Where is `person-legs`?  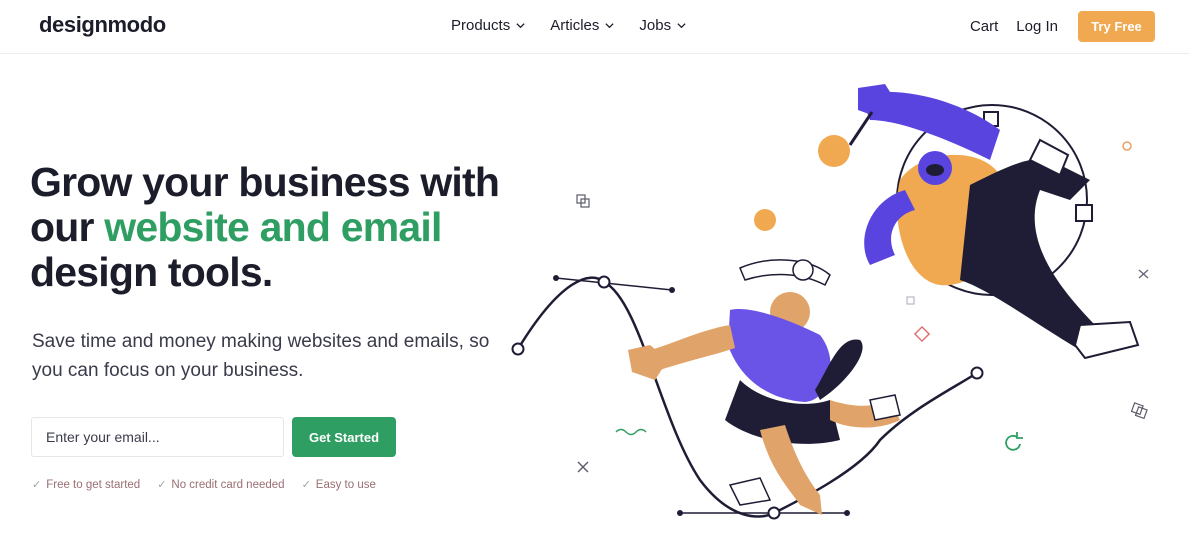 person-legs is located at coordinates (1030, 254).